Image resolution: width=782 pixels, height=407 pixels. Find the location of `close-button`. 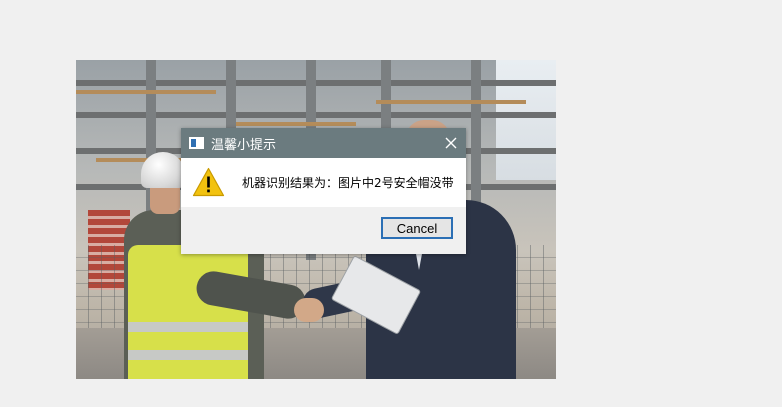

close-button is located at coordinates (451, 143).